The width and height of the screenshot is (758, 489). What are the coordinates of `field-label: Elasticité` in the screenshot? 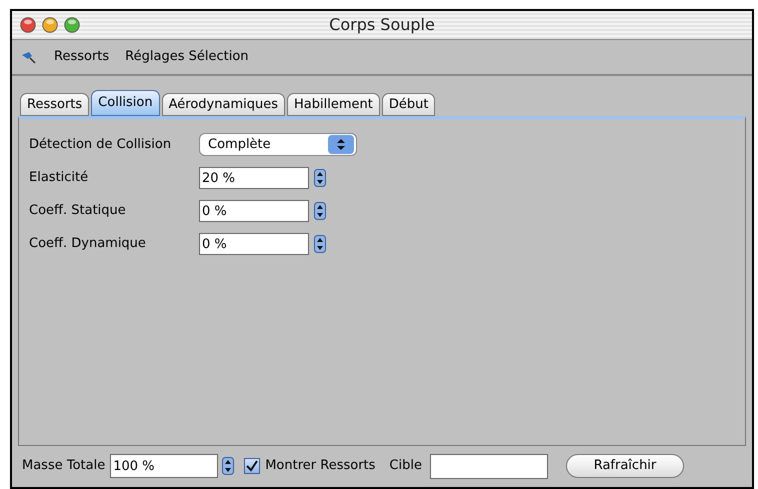 It's located at (59, 178).